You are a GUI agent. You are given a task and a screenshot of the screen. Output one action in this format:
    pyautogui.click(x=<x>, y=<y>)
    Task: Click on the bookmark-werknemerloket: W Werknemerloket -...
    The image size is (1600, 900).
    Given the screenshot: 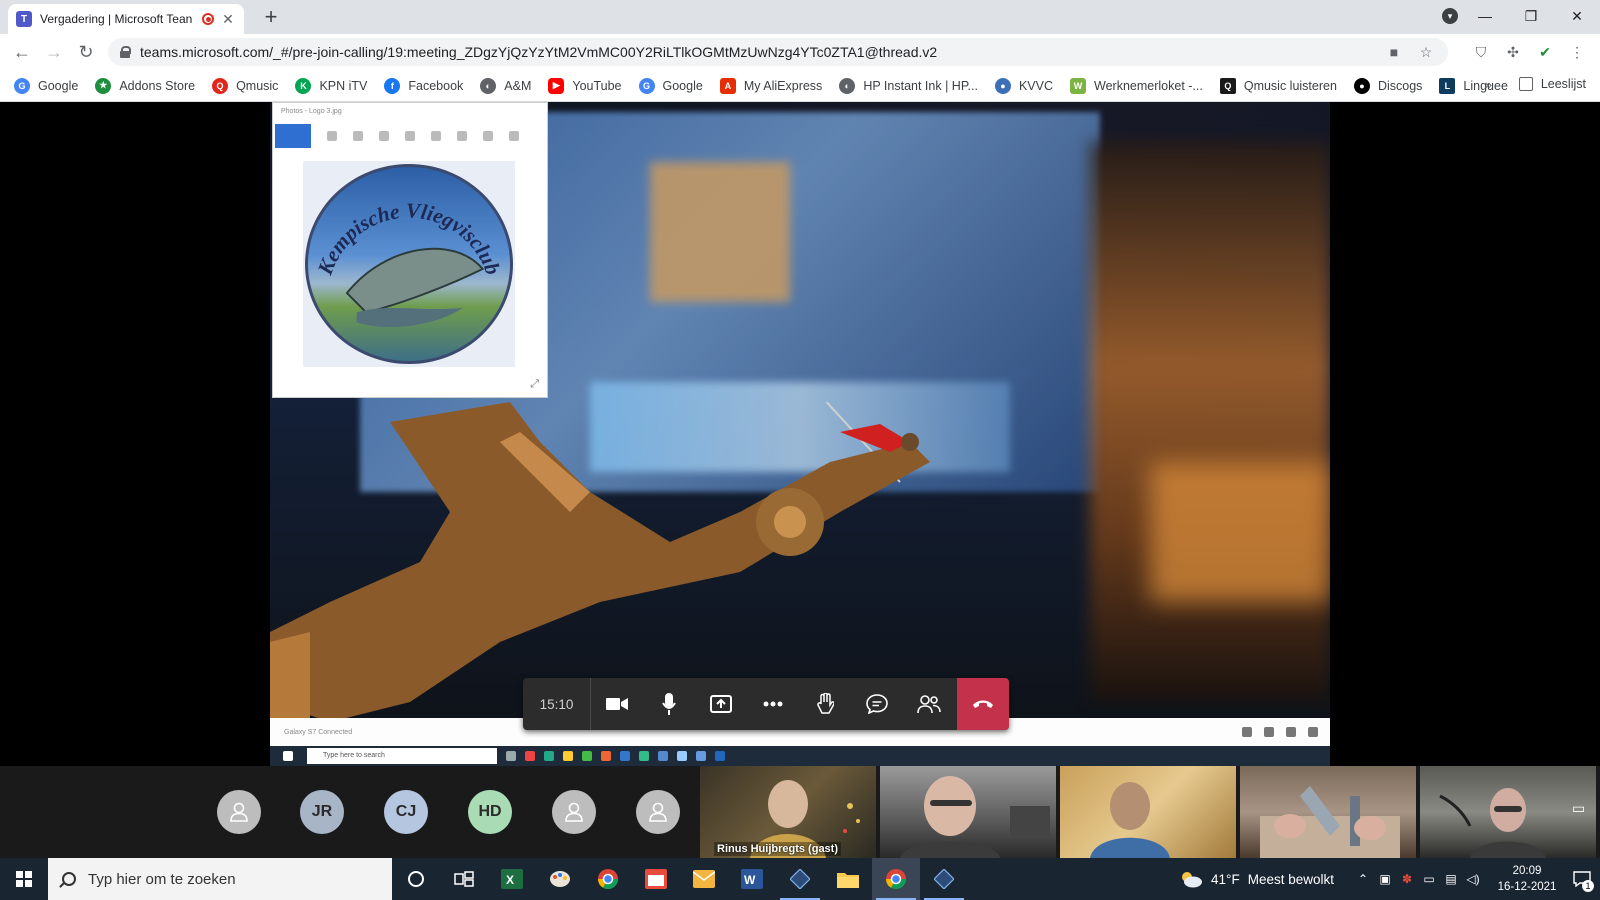 What is the action you would take?
    pyautogui.click(x=1136, y=85)
    